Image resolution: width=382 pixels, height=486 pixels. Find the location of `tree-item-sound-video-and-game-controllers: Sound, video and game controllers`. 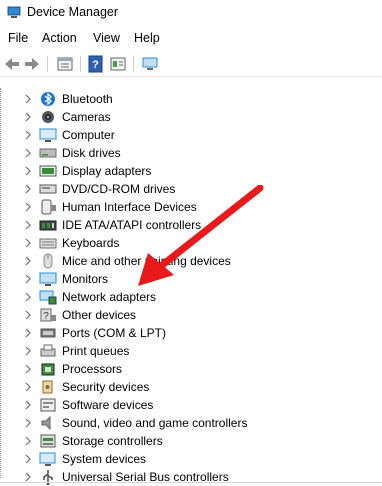

tree-item-sound-video-and-game-controllers: Sound, video and game controllers is located at coordinates (191, 423).